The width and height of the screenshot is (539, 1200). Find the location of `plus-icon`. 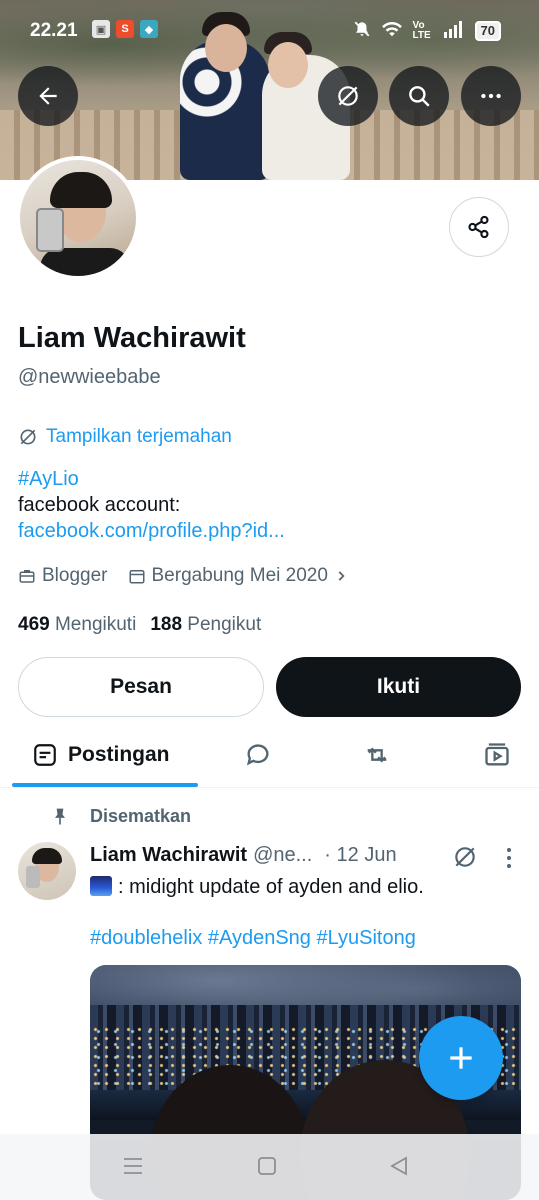

plus-icon is located at coordinates (461, 1058).